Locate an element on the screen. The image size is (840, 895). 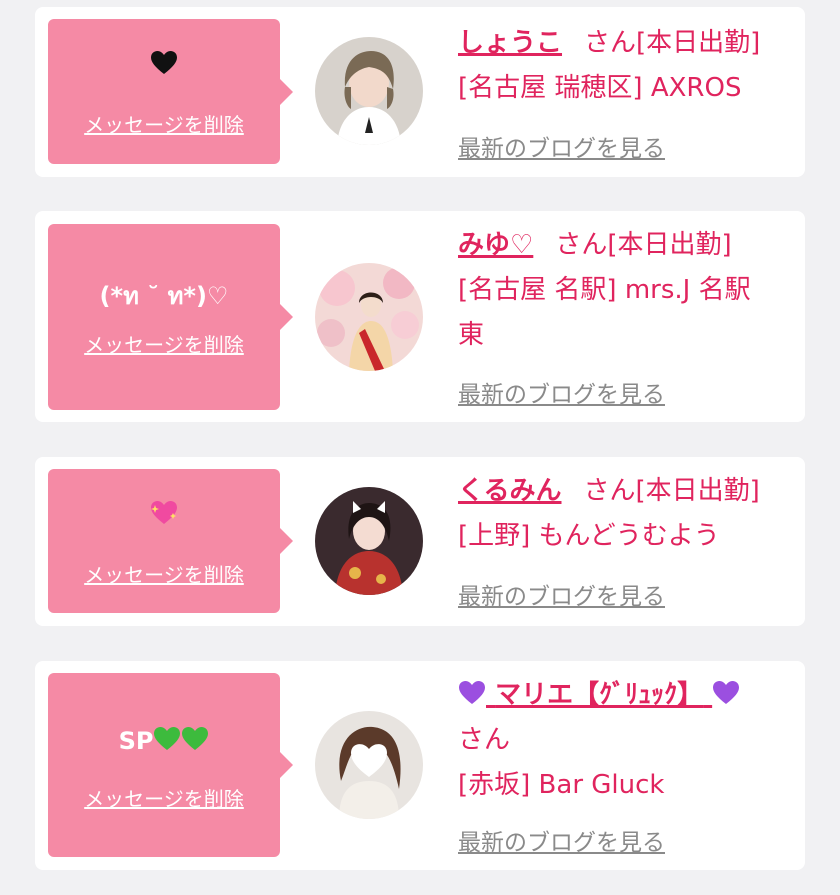
shop-location: [赤坂] Bar Gluck is located at coordinates (561, 785).